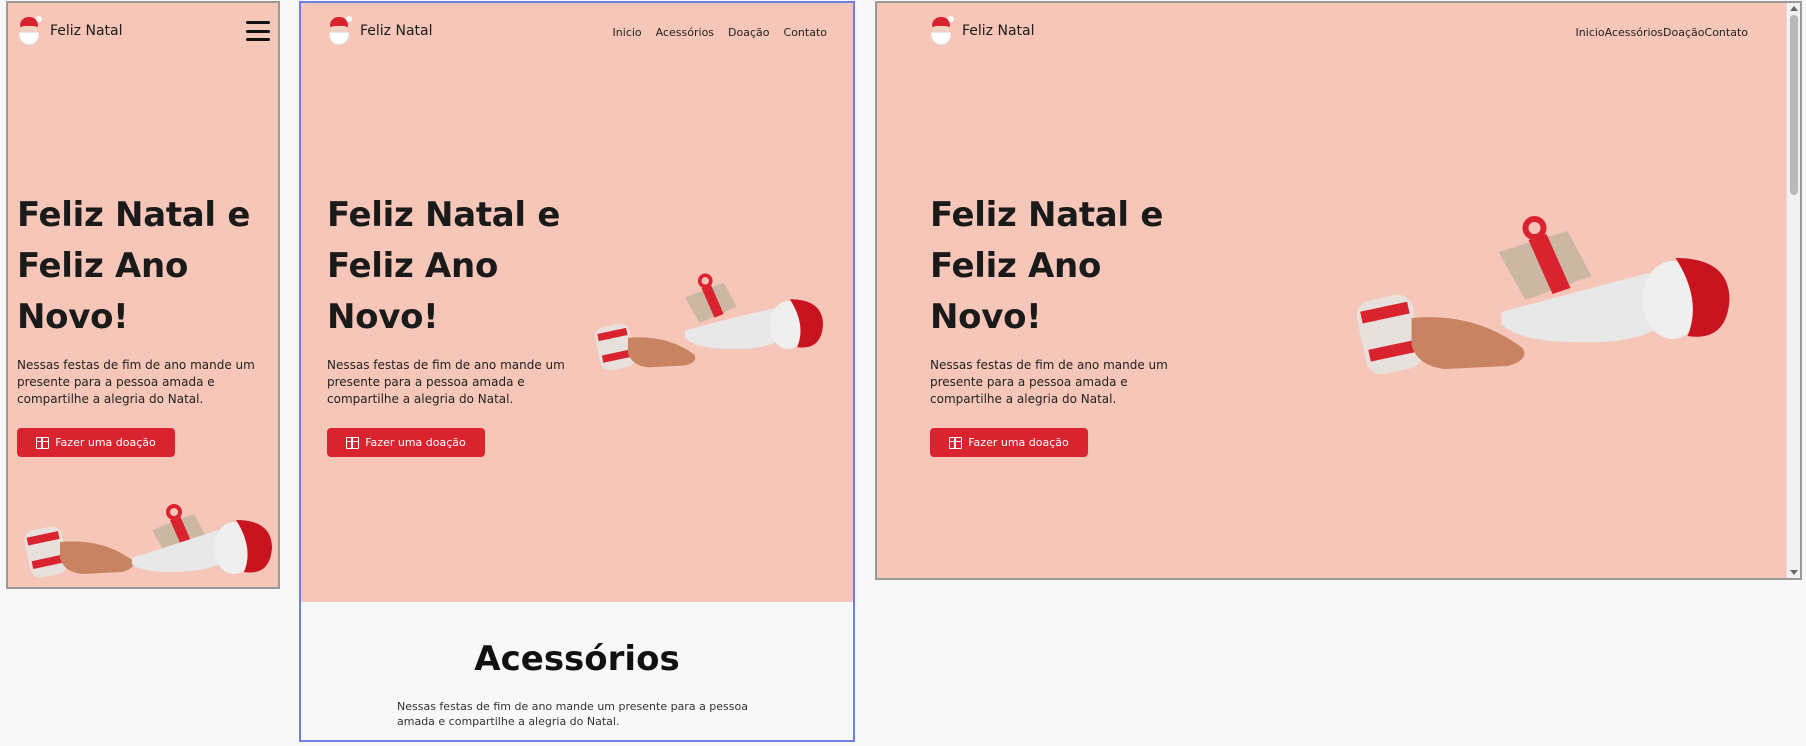 Image resolution: width=1806 pixels, height=746 pixels. Describe the element at coordinates (508, 721) in the screenshot. I see `accessories-text-line: amada e compartilhe a alegria do Natal.` at that location.